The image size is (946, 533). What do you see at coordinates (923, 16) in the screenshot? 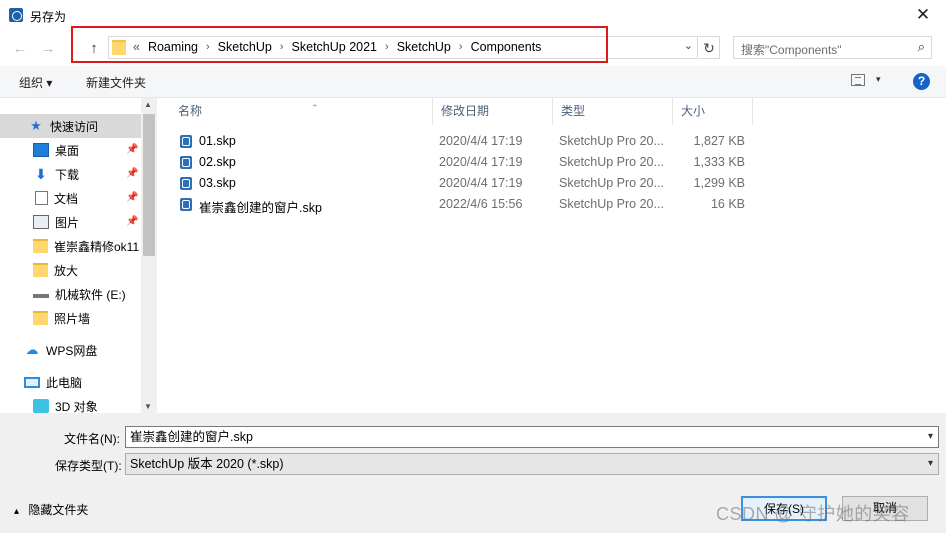
I see `close-button: ✕` at bounding box center [923, 16].